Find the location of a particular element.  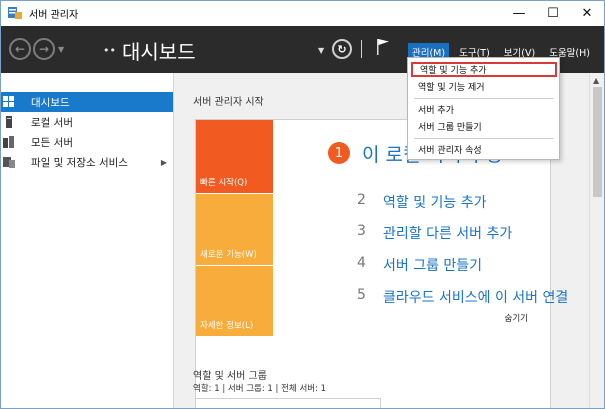

hide-link: 숨기기 is located at coordinates (516, 318).